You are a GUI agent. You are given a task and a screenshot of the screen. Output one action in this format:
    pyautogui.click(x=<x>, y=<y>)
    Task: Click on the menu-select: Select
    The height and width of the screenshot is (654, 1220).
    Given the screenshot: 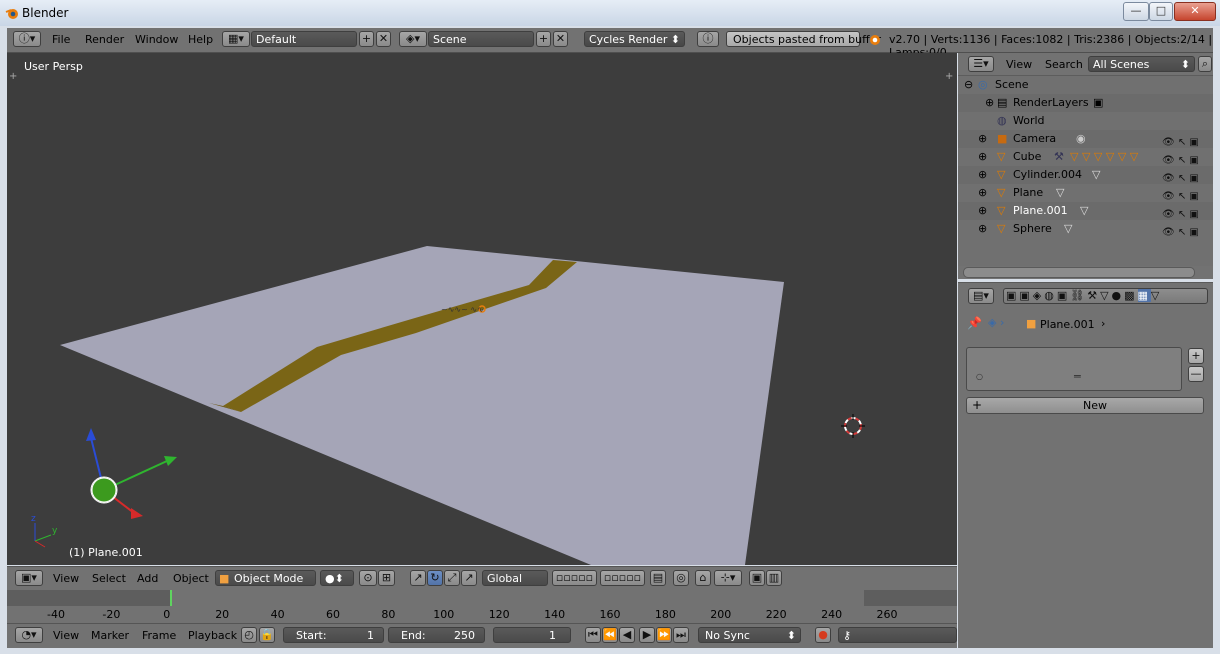 What is the action you would take?
    pyautogui.click(x=109, y=578)
    